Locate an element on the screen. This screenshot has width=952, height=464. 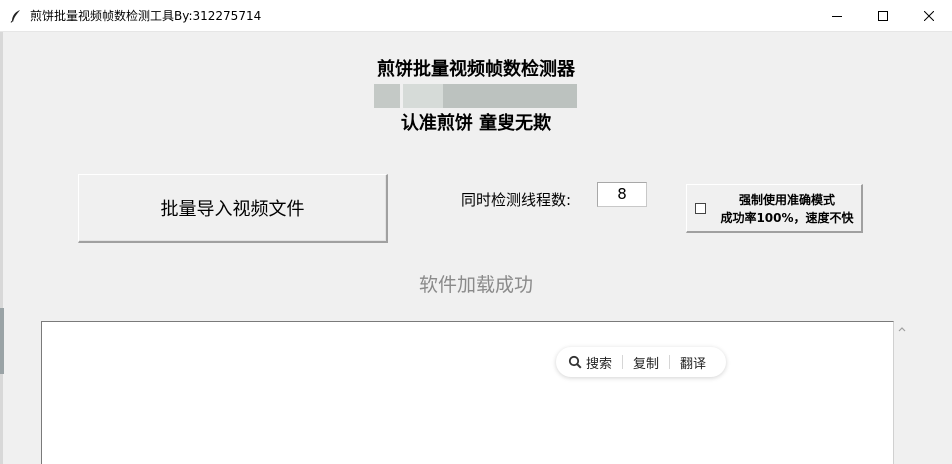
close-icon is located at coordinates (929, 16).